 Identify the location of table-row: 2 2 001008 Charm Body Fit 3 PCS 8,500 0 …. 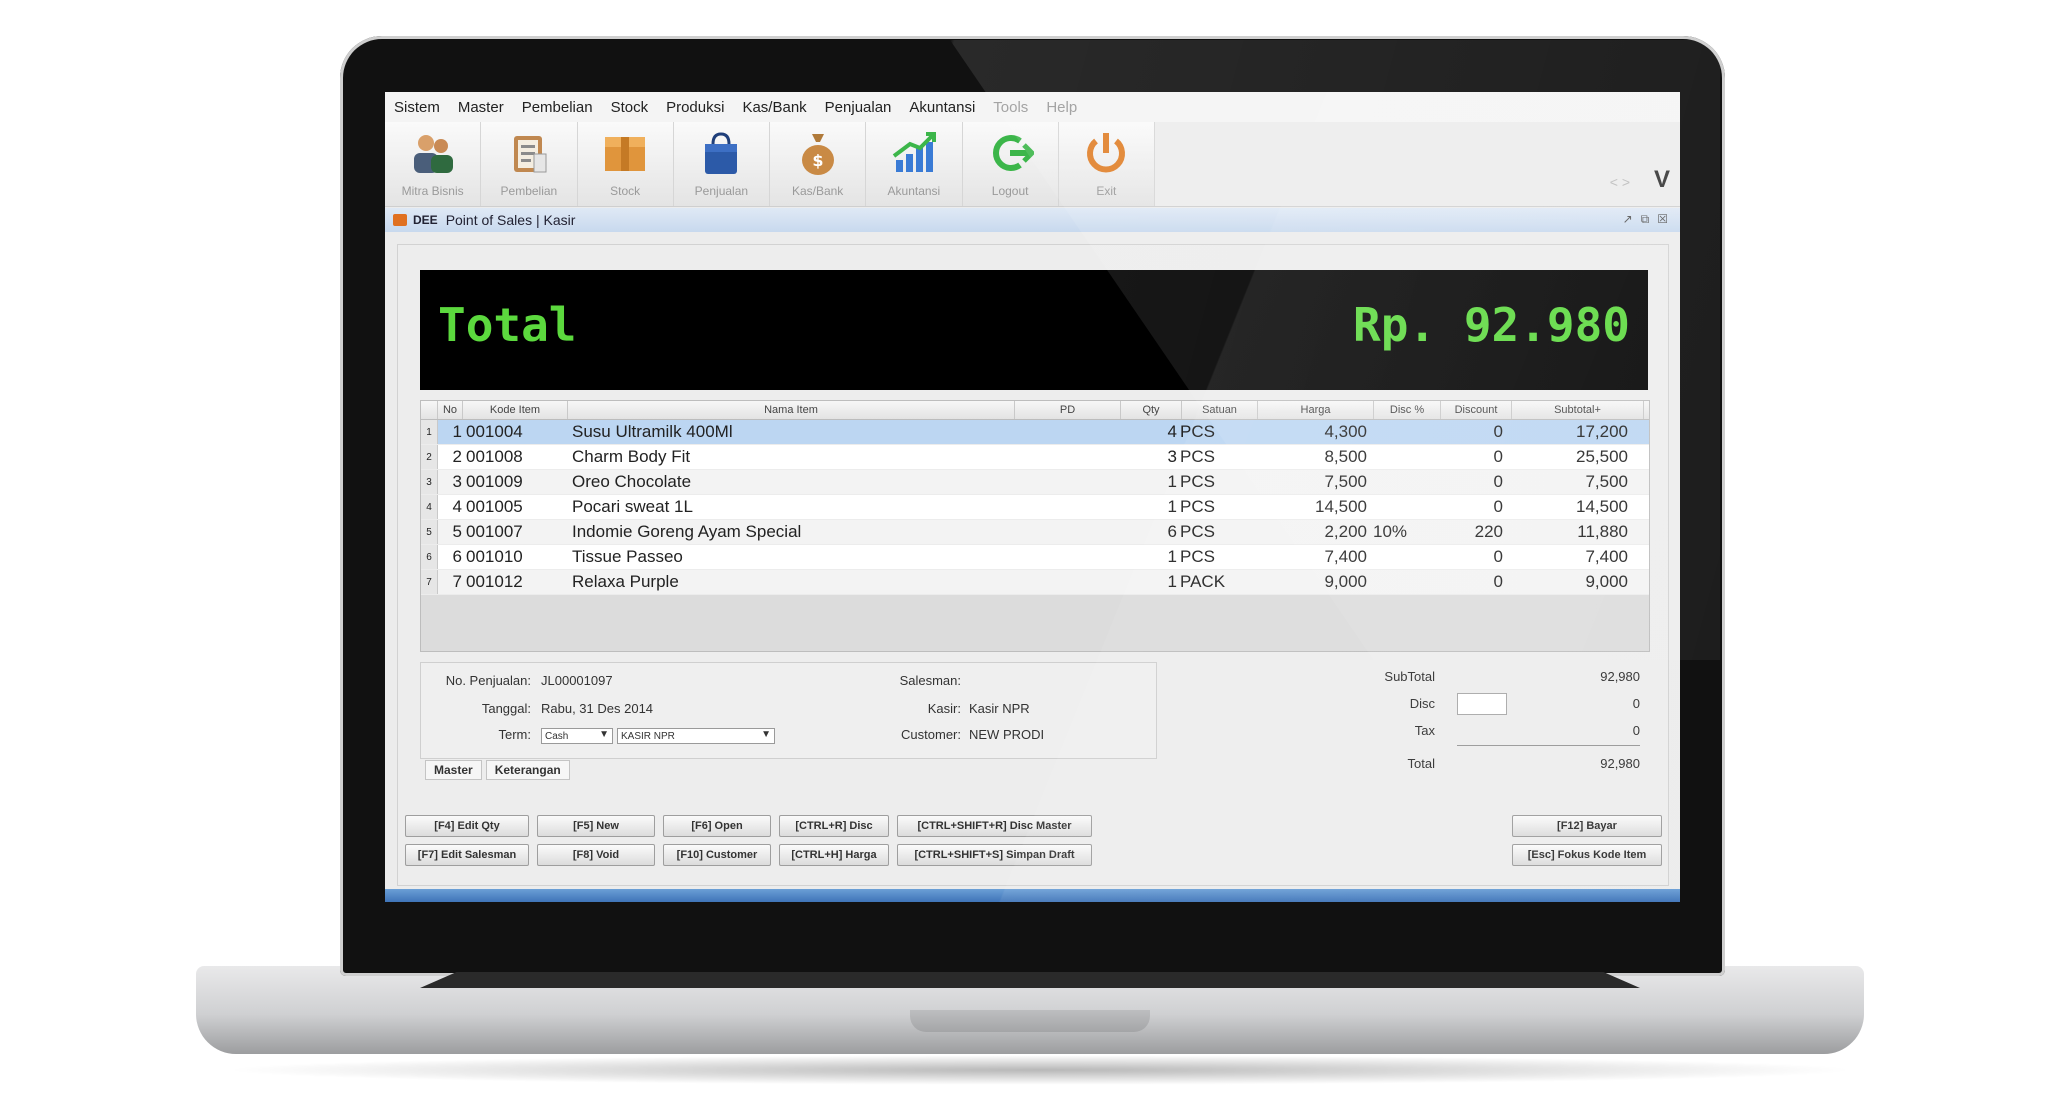
(1035, 457).